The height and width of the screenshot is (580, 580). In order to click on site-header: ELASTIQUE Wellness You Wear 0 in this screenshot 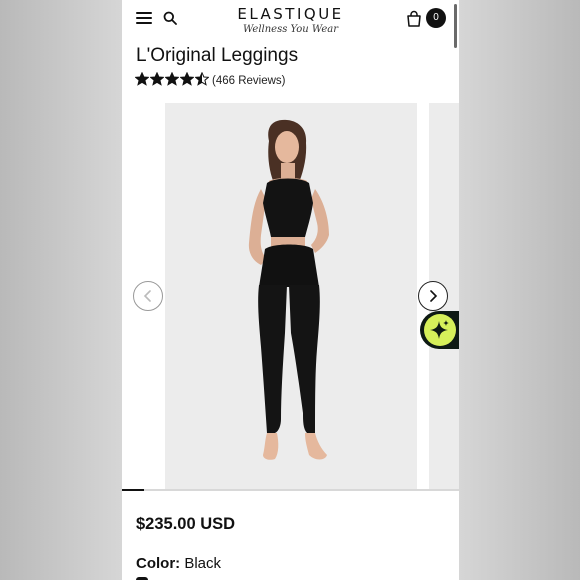, I will do `click(290, 24)`.